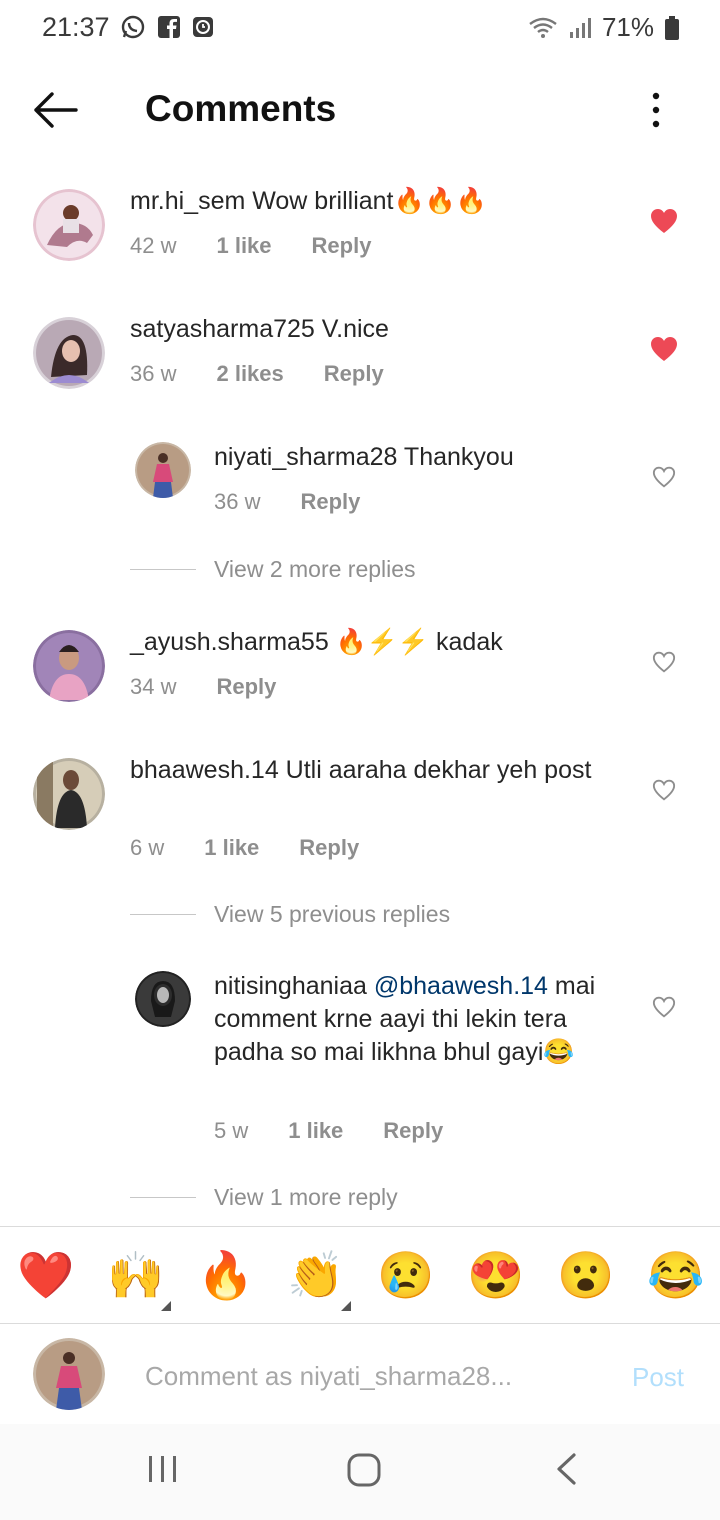 Image resolution: width=720 pixels, height=1520 pixels. I want to click on emoji-fire: 🔥, so click(225, 1275).